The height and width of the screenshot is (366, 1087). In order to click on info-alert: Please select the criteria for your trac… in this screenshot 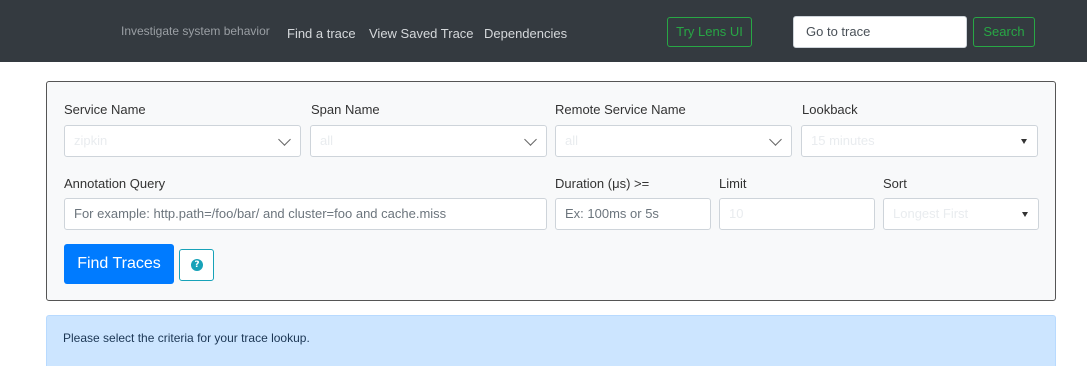, I will do `click(551, 340)`.